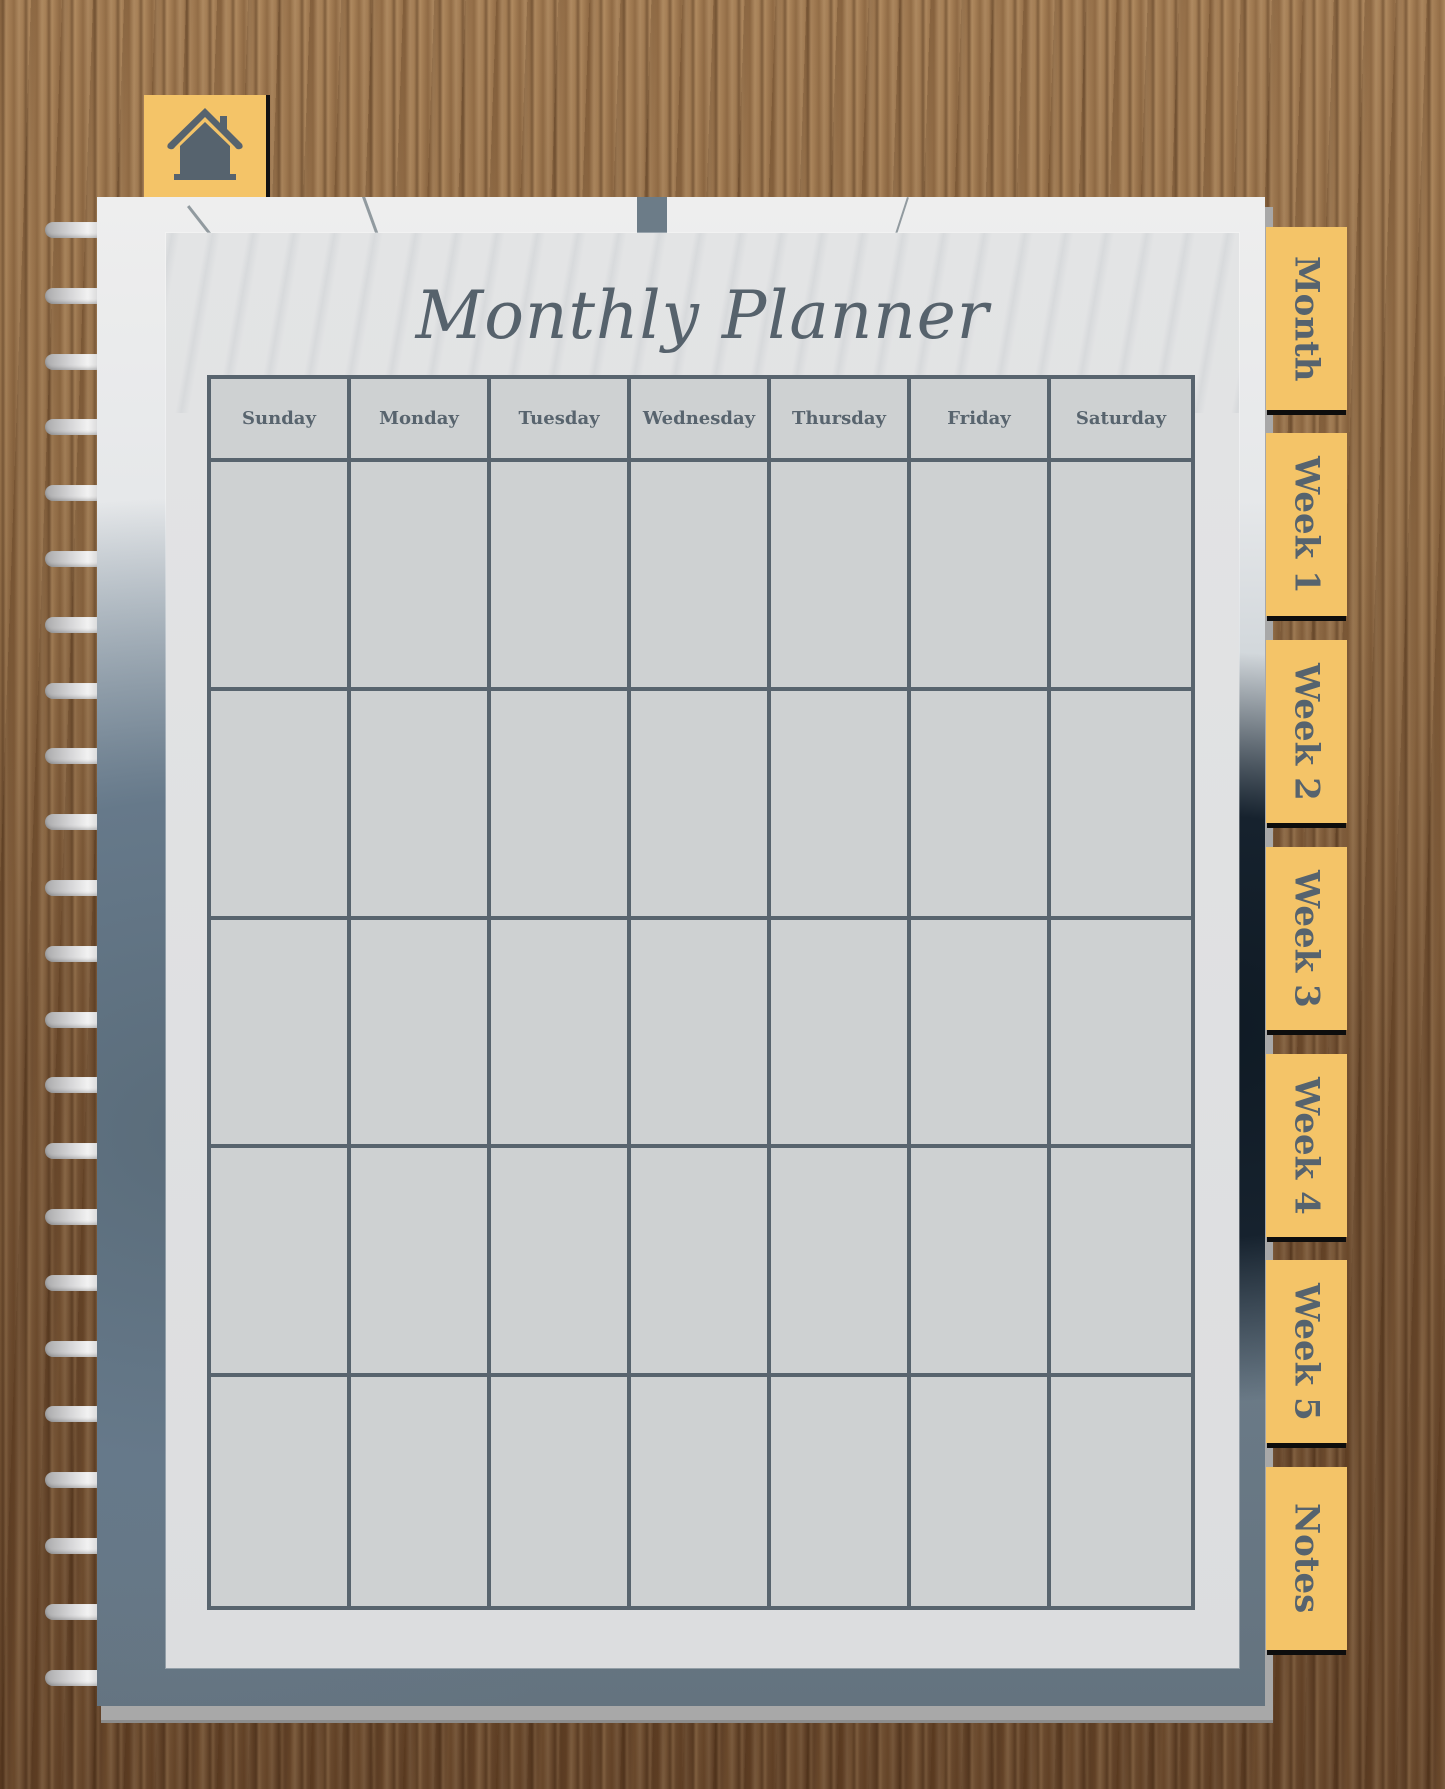 The image size is (1445, 1789). Describe the element at coordinates (841, 420) in the screenshot. I see `weekday-header-thursday: Thursday` at that location.